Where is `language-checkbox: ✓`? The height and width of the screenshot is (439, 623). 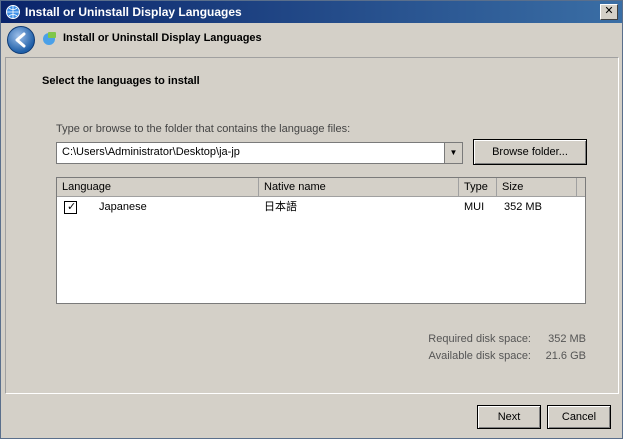 language-checkbox: ✓ is located at coordinates (70, 207).